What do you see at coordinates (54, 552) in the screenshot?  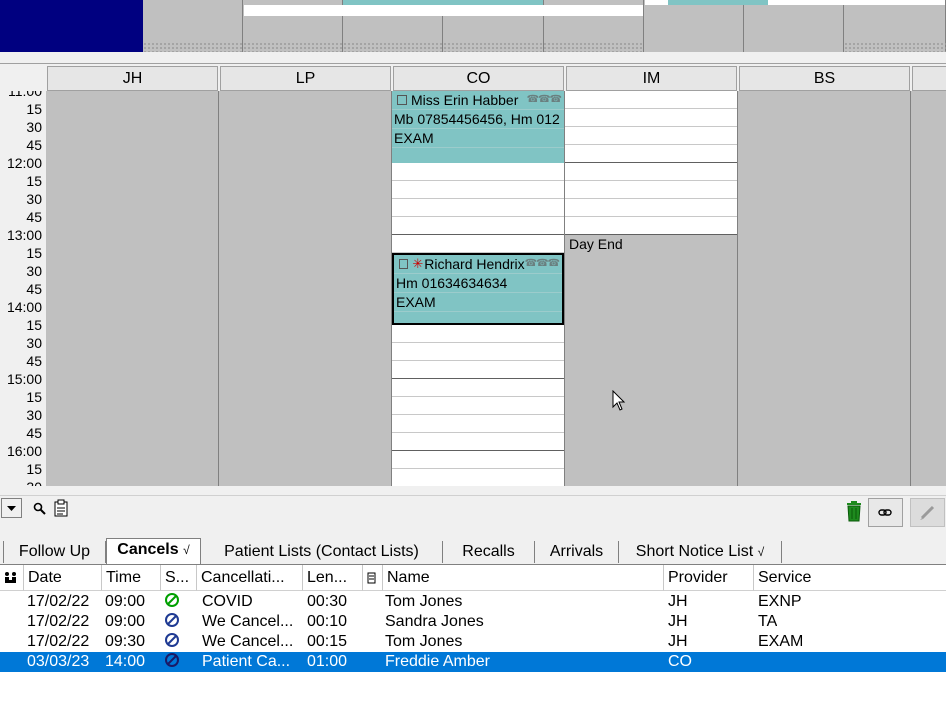 I see `tab-follow-up: Follow Up` at bounding box center [54, 552].